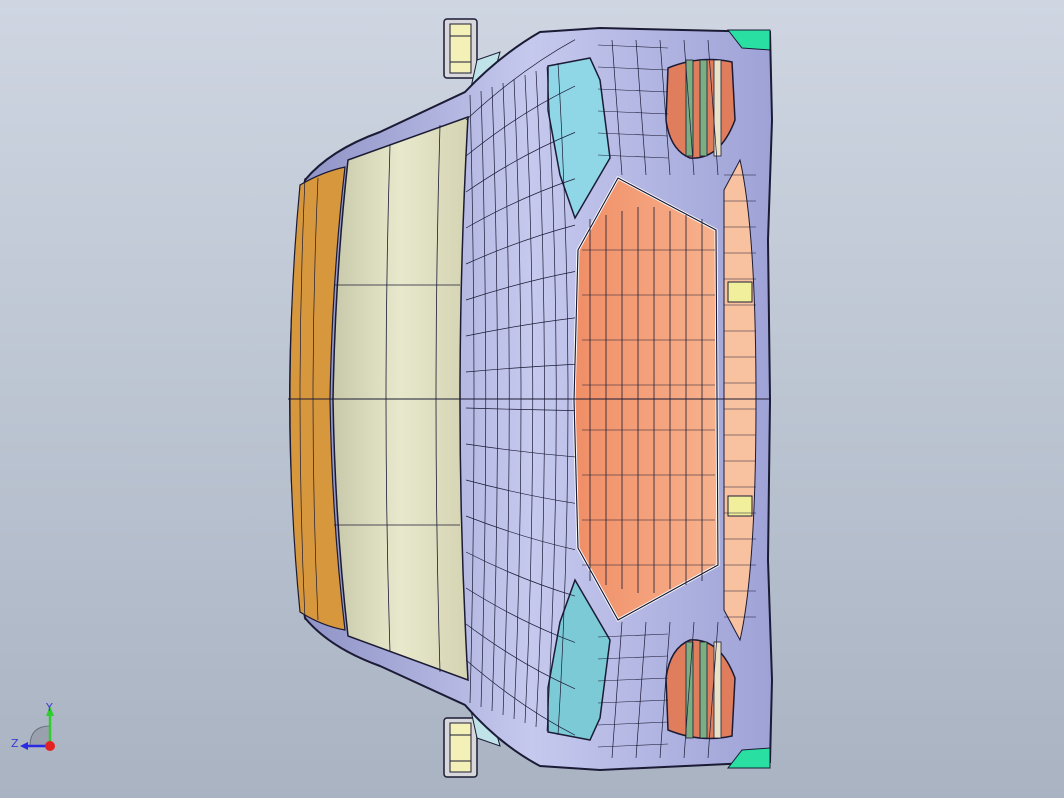 This screenshot has height=798, width=1064. What do you see at coordinates (49, 707) in the screenshot?
I see `triad-y-label: Y` at bounding box center [49, 707].